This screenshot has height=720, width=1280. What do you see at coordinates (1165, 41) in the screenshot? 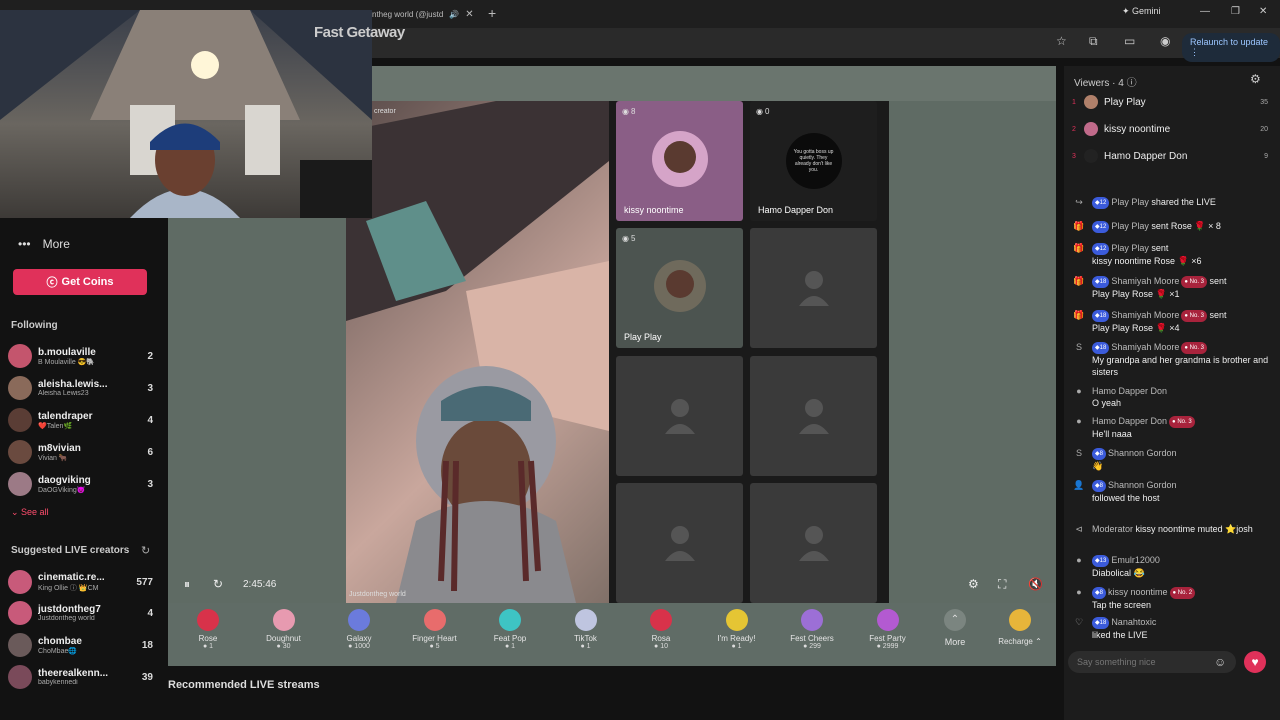
I see `profile-icon: ◉` at bounding box center [1165, 41].